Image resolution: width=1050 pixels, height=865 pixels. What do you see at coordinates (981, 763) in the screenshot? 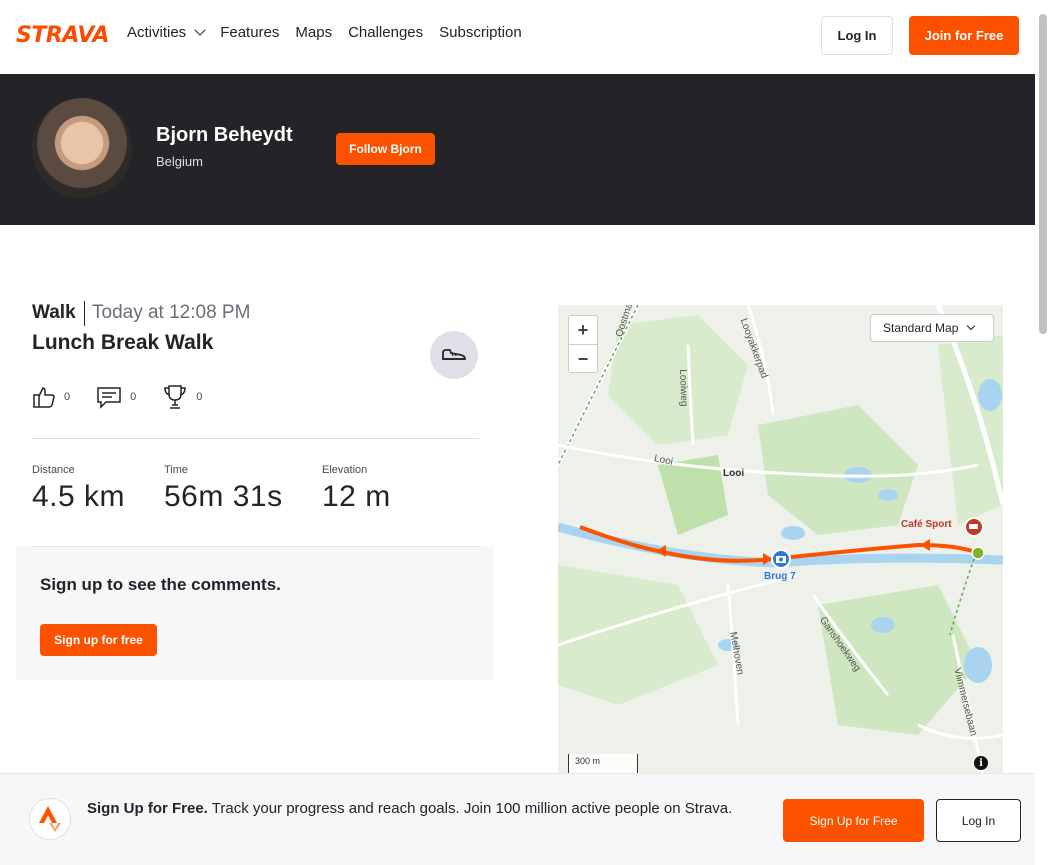
I see `info-icon: i` at bounding box center [981, 763].